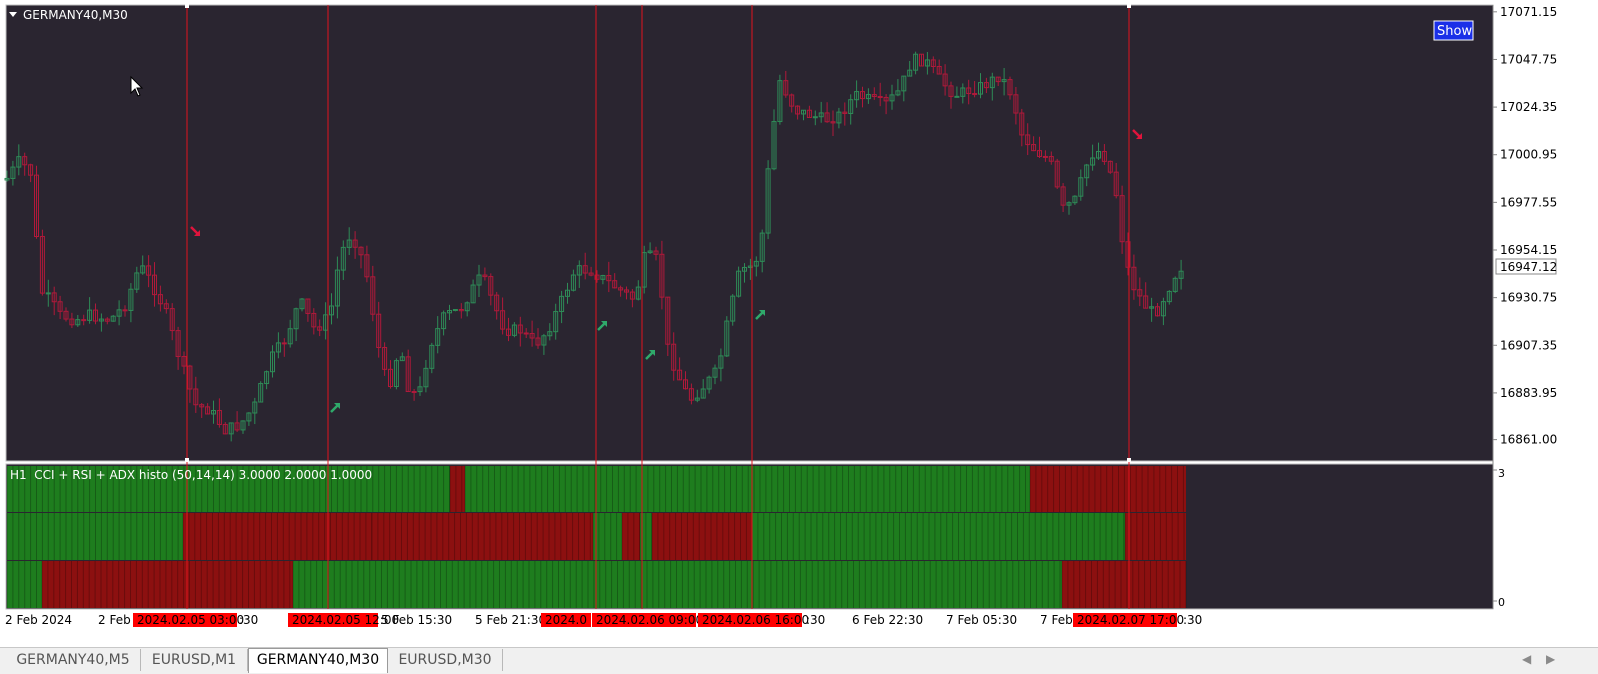 The width and height of the screenshot is (1598, 674). What do you see at coordinates (981, 620) in the screenshot?
I see `time-label: 7 Feb 05:30` at bounding box center [981, 620].